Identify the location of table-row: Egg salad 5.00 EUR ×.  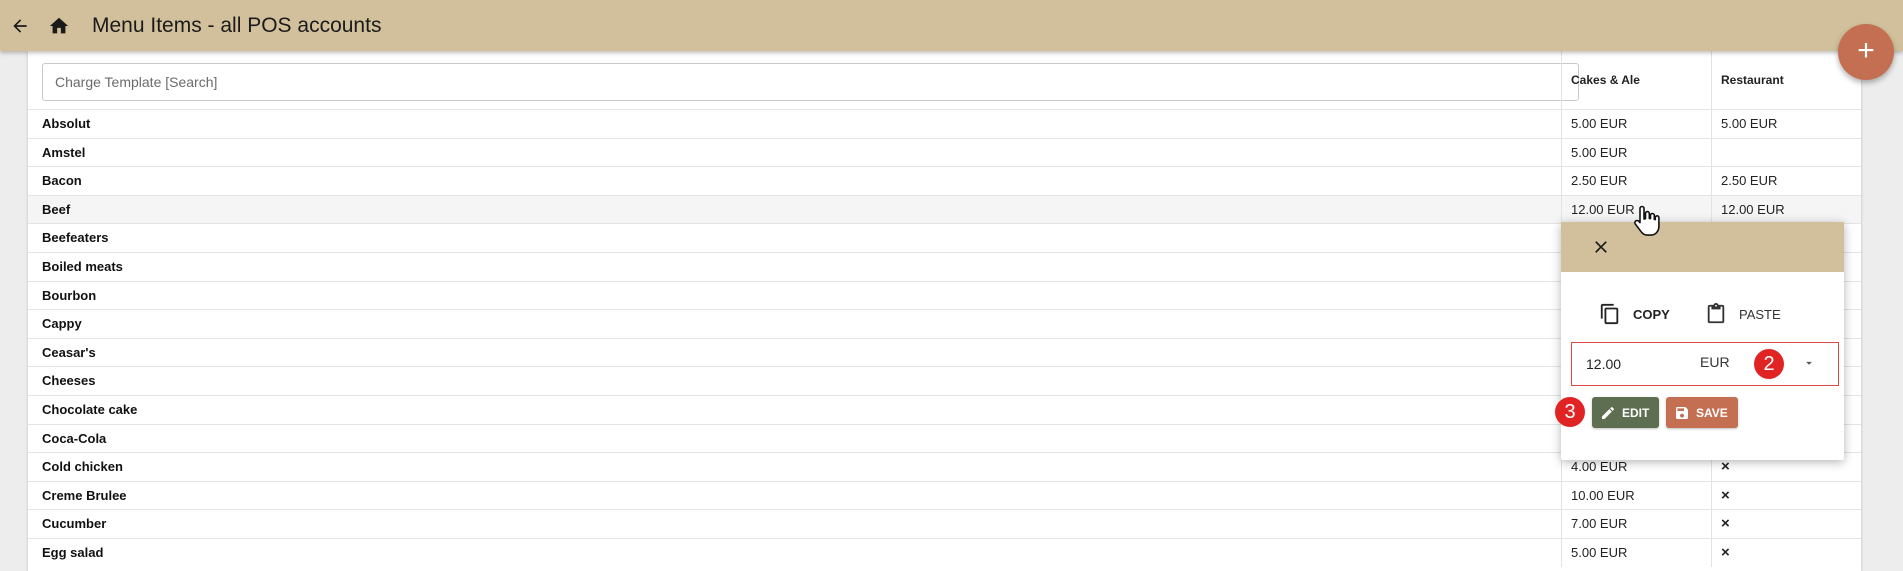
(944, 552).